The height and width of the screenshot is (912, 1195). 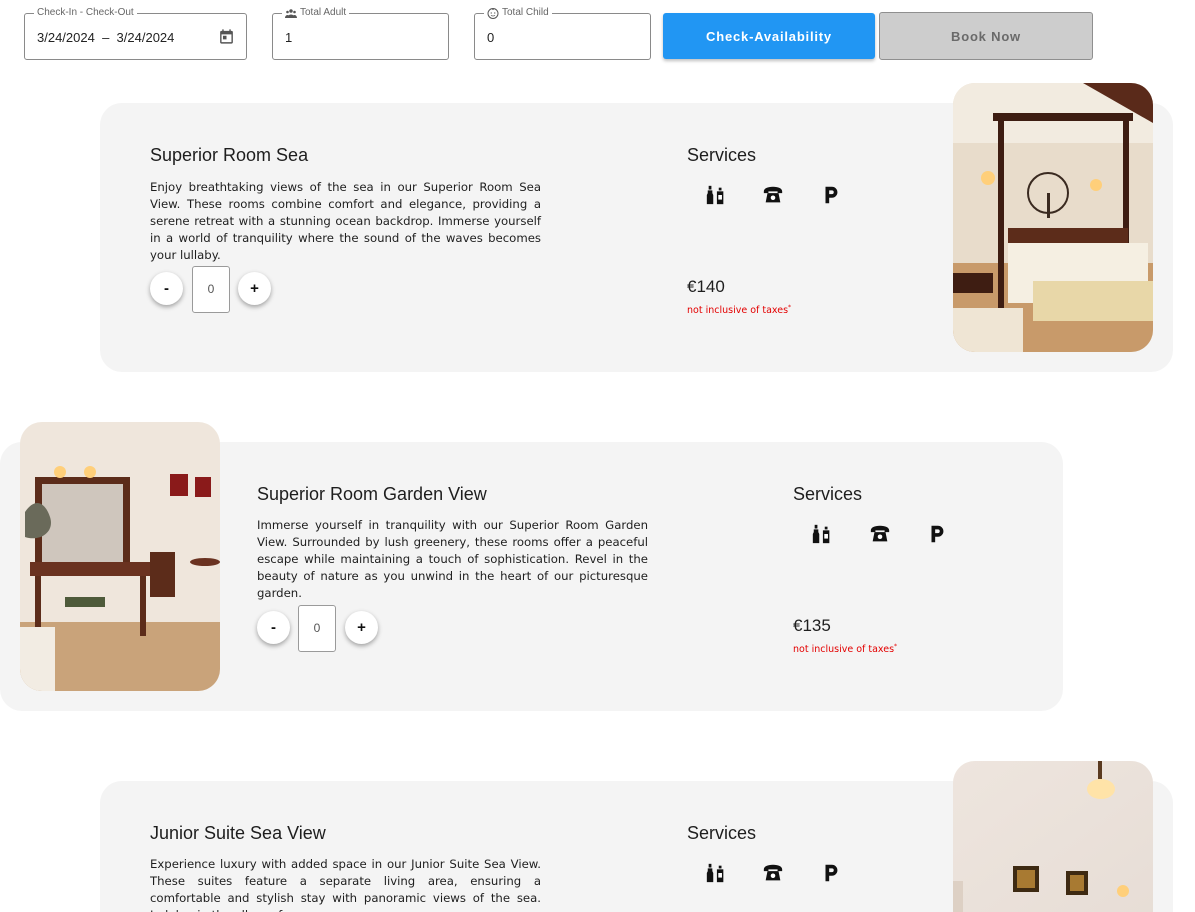 I want to click on room-title: Superior Room Sea, so click(x=229, y=155).